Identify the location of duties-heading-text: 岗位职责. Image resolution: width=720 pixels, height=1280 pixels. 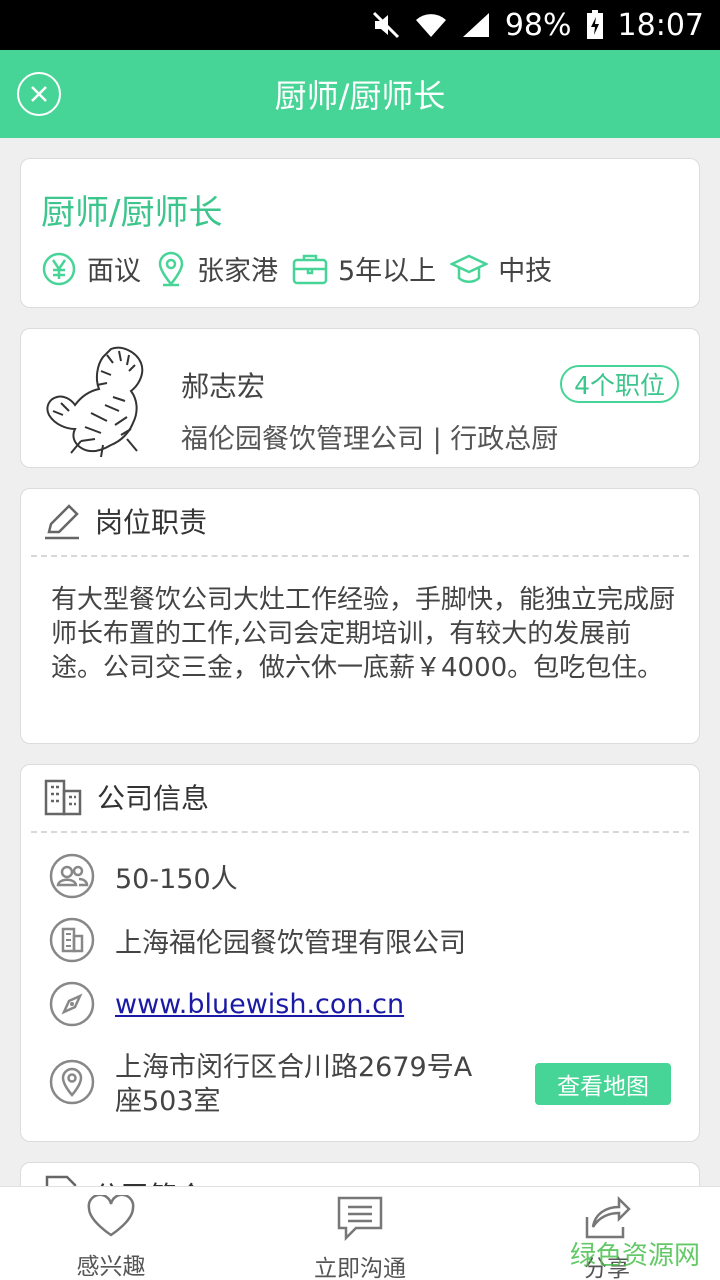
(151, 522).